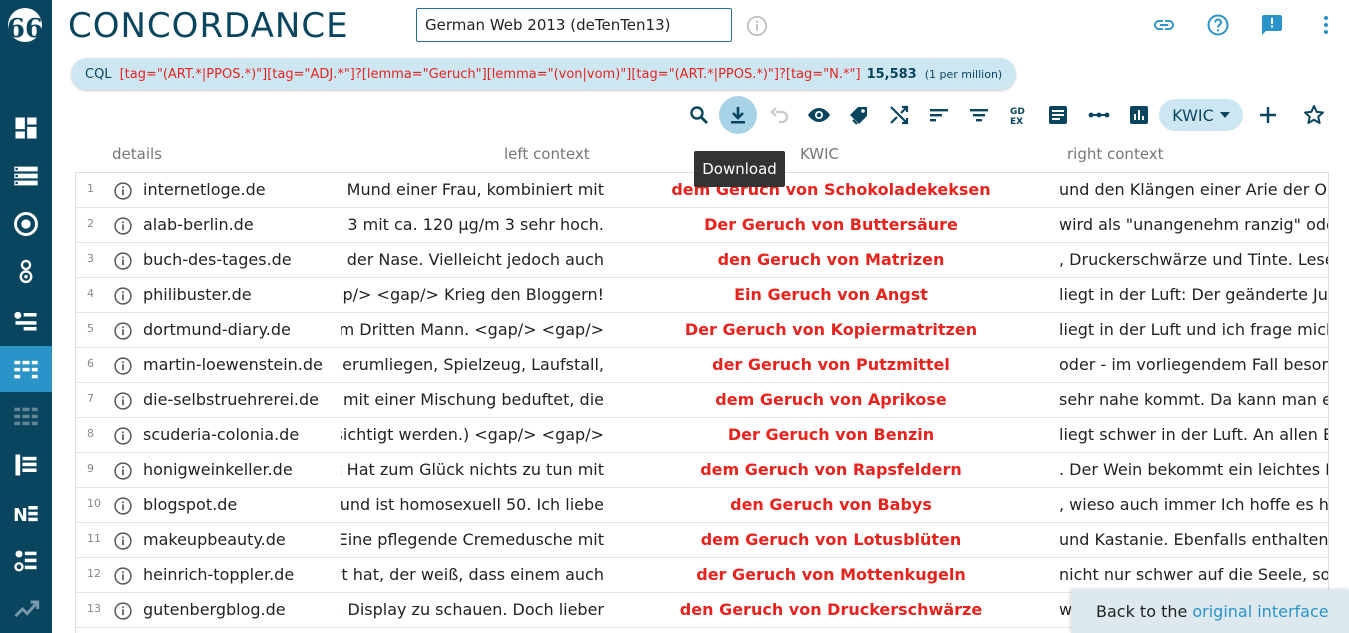 The height and width of the screenshot is (633, 1349). I want to click on row-number: 8, so click(90, 433).